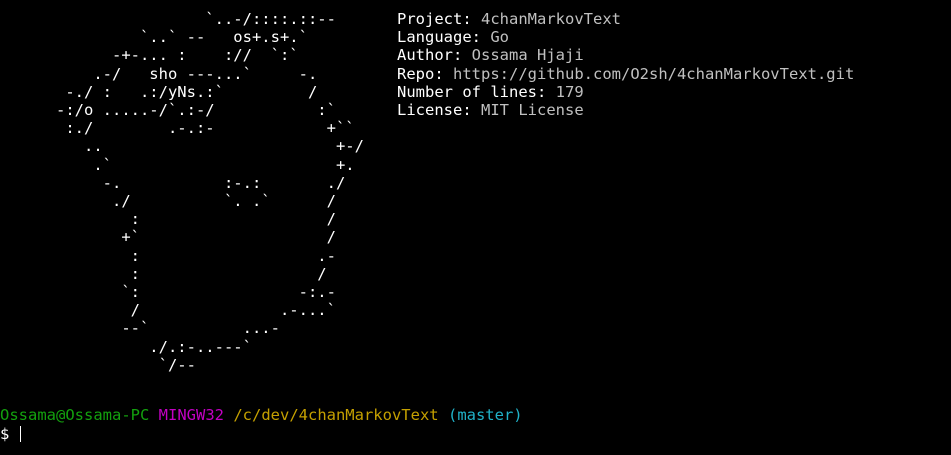 This screenshot has height=455, width=951. I want to click on info-key: Repo:, so click(420, 73).